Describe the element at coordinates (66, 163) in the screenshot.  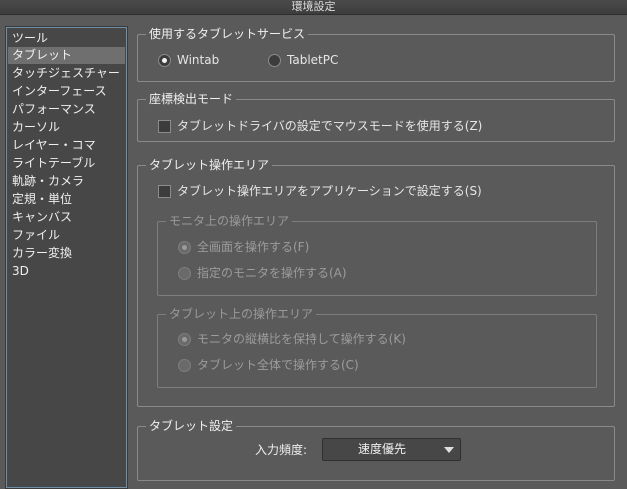
I see `sidebar-item-light-table: ライトテーブル` at that location.